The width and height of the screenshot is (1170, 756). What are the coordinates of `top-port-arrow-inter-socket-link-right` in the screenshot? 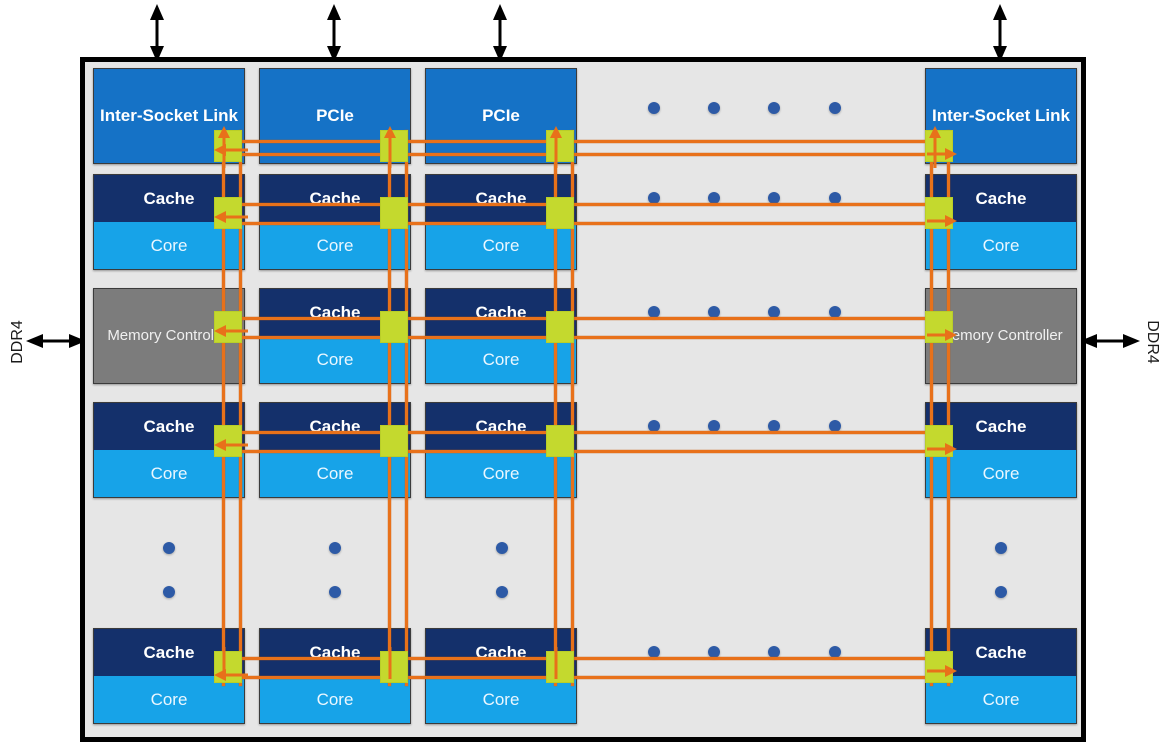 It's located at (1000, 33).